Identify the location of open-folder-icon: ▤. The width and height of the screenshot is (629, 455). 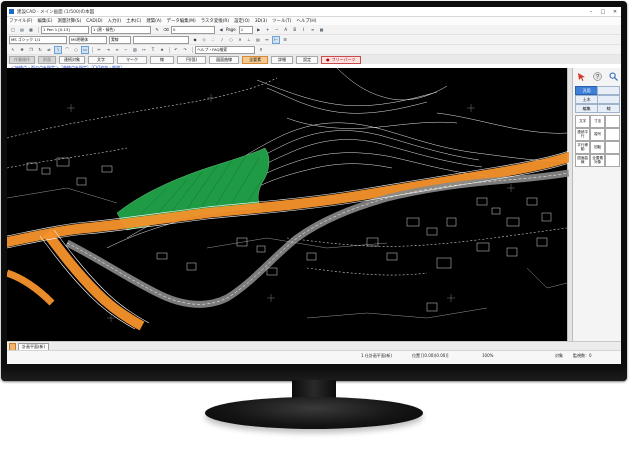
(22, 30).